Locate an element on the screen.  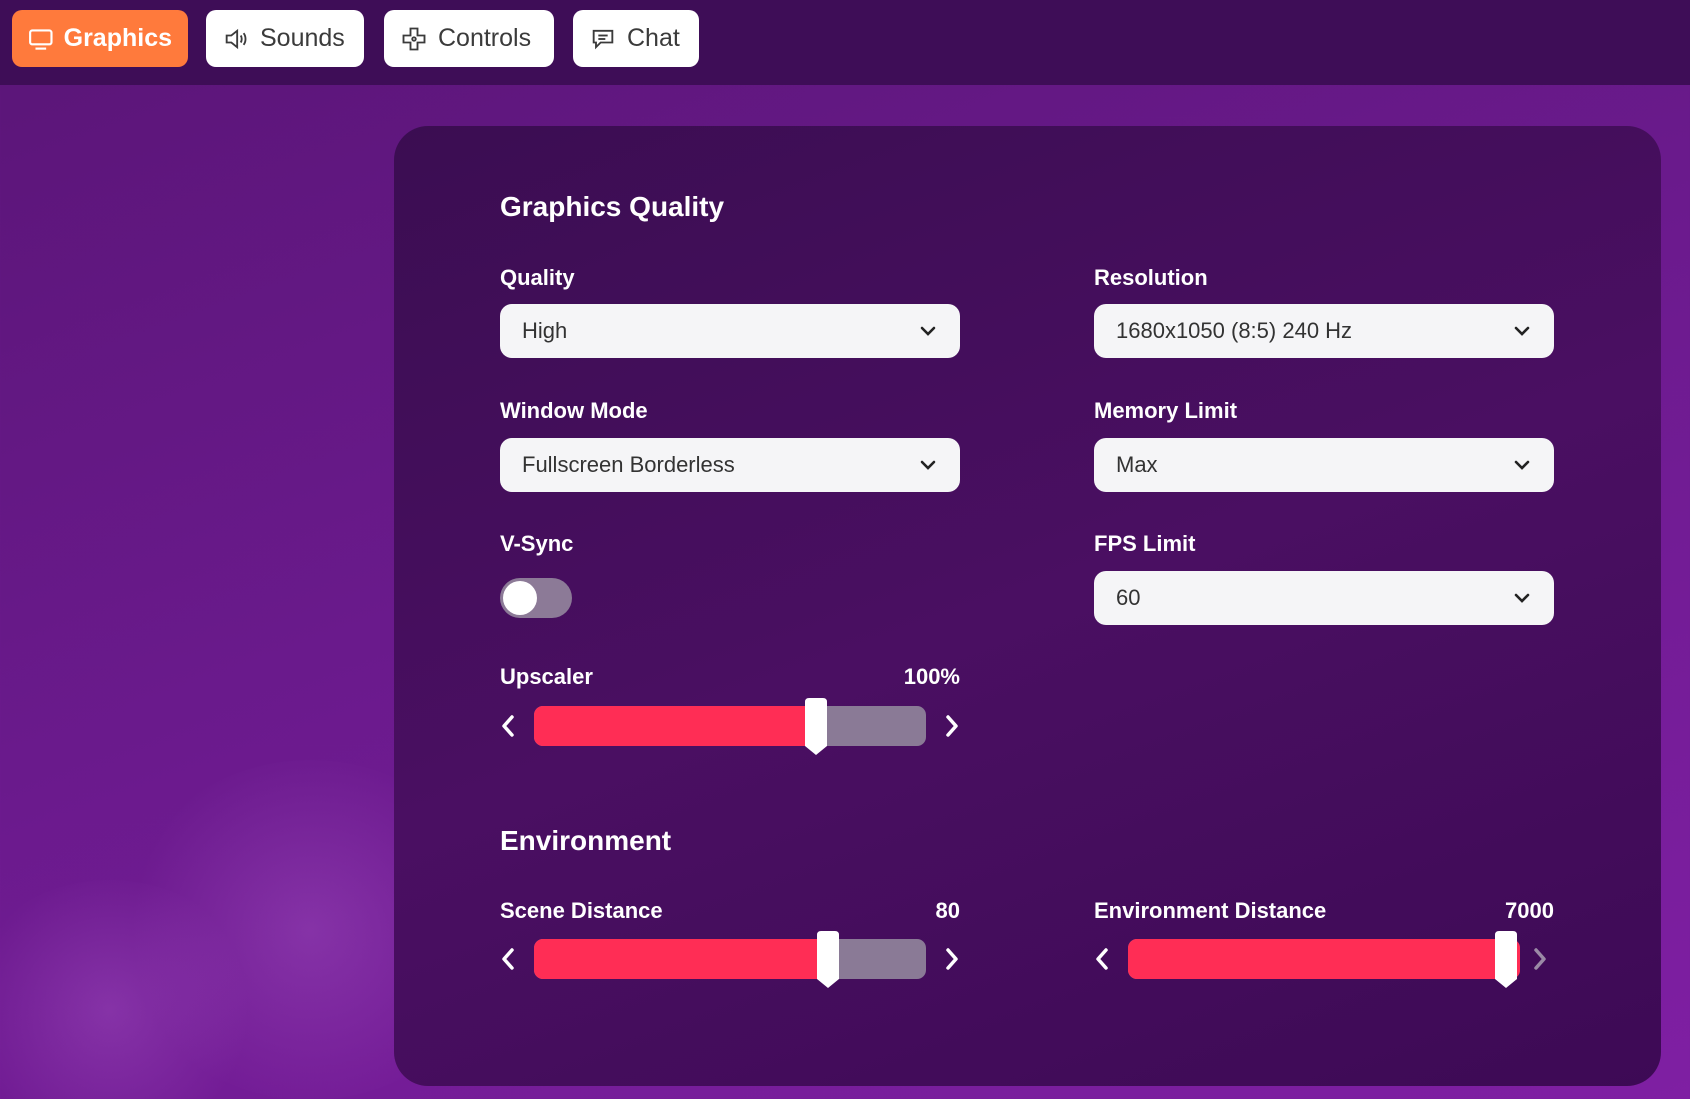
vsync-label: V-Sync is located at coordinates (537, 543).